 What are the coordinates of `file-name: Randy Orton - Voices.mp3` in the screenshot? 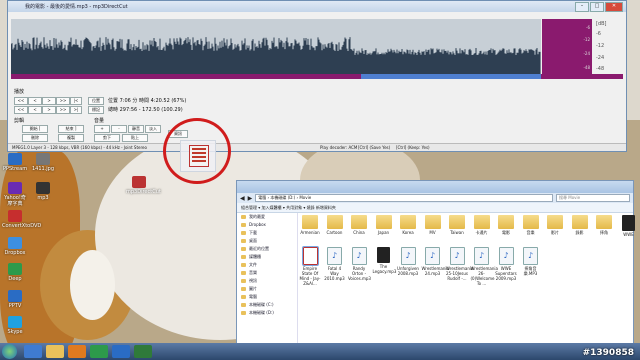 It's located at (359, 273).